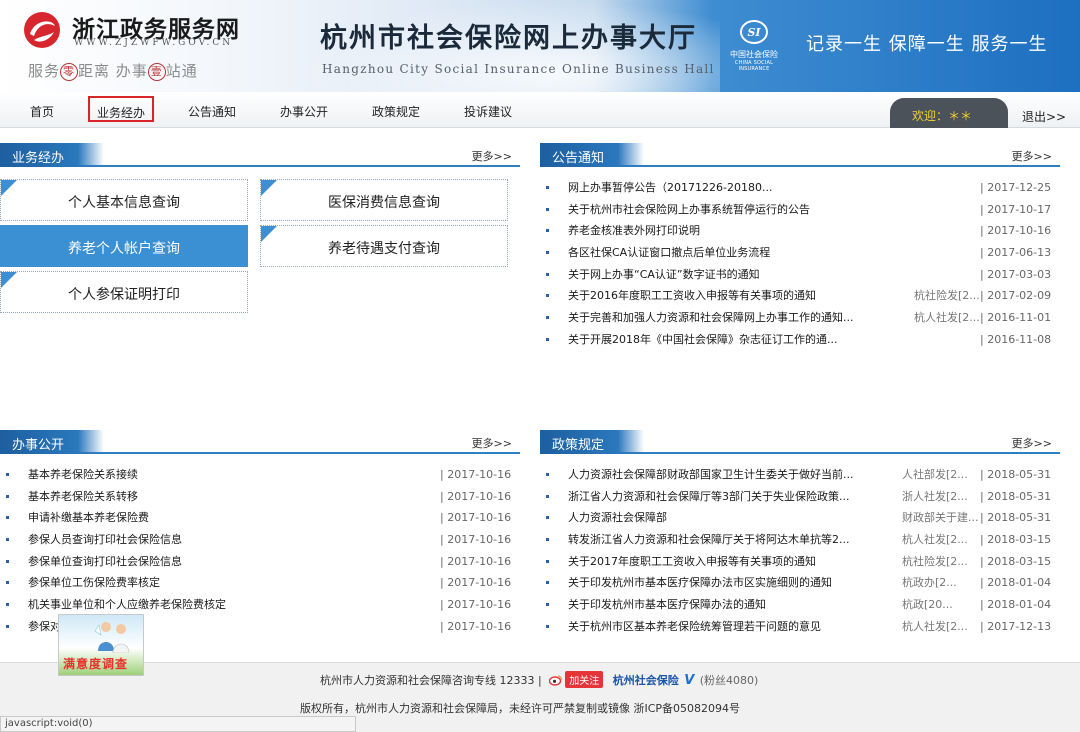 The image size is (1080, 732). What do you see at coordinates (1044, 116) in the screenshot?
I see `logout-link: 退出>>` at bounding box center [1044, 116].